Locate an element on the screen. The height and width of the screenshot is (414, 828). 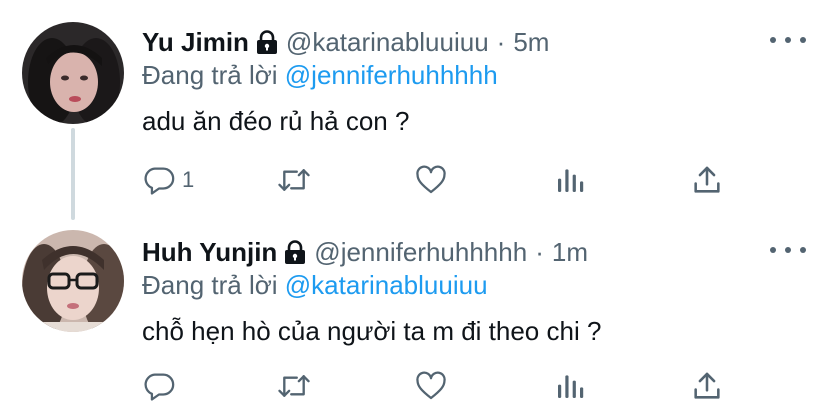
reply-button: 1 is located at coordinates (168, 180).